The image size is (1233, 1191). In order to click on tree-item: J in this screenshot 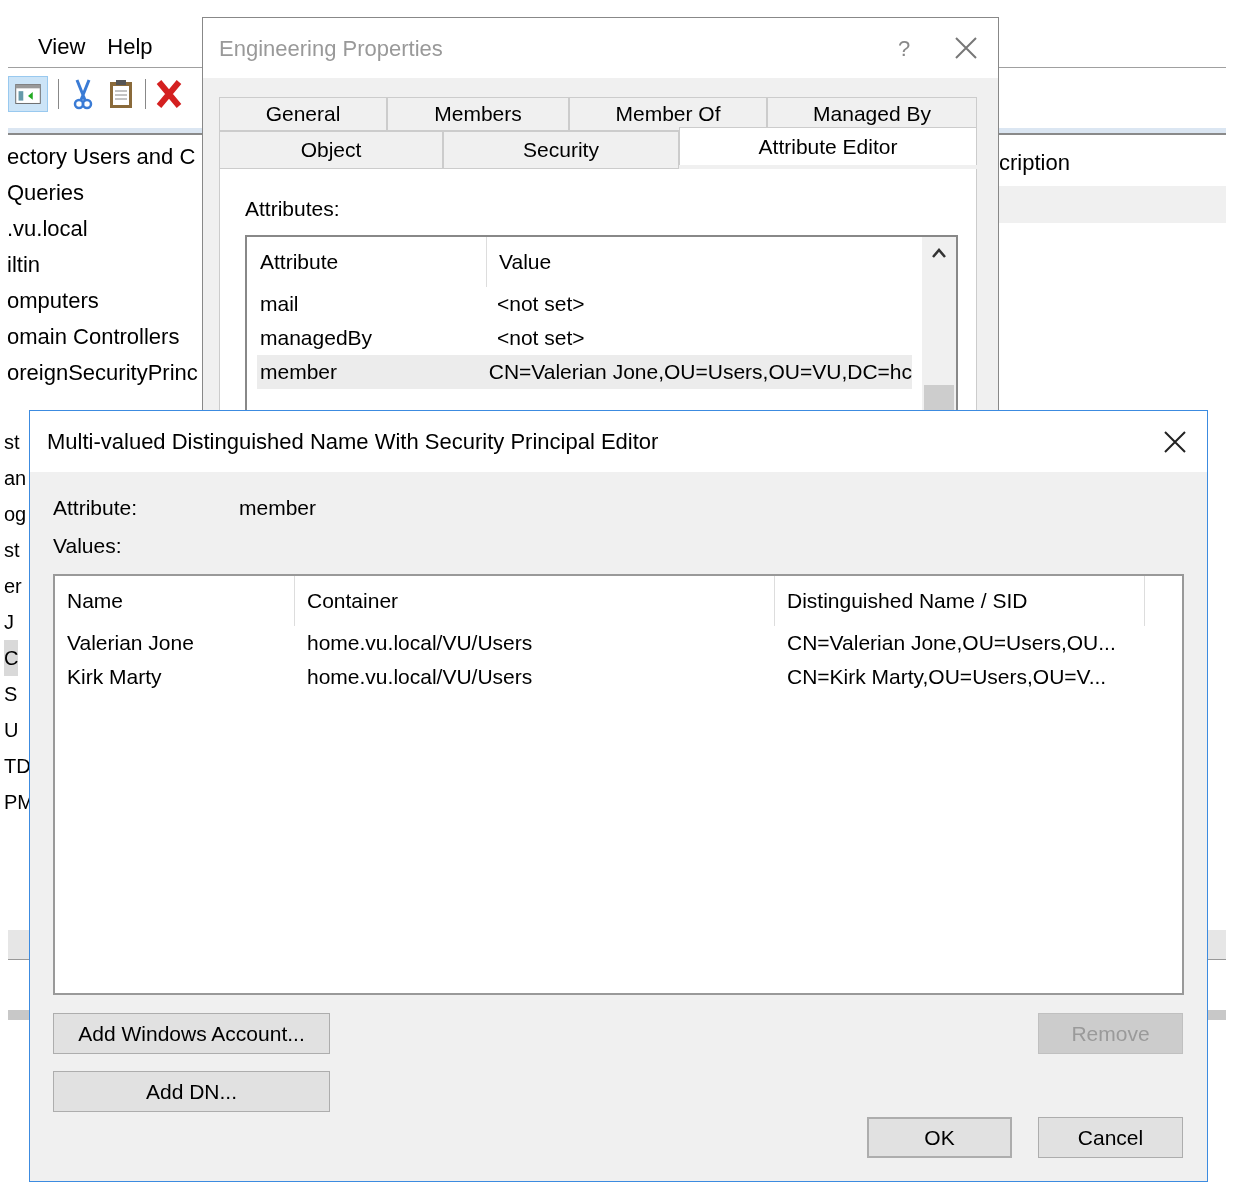, I will do `click(9, 622)`.